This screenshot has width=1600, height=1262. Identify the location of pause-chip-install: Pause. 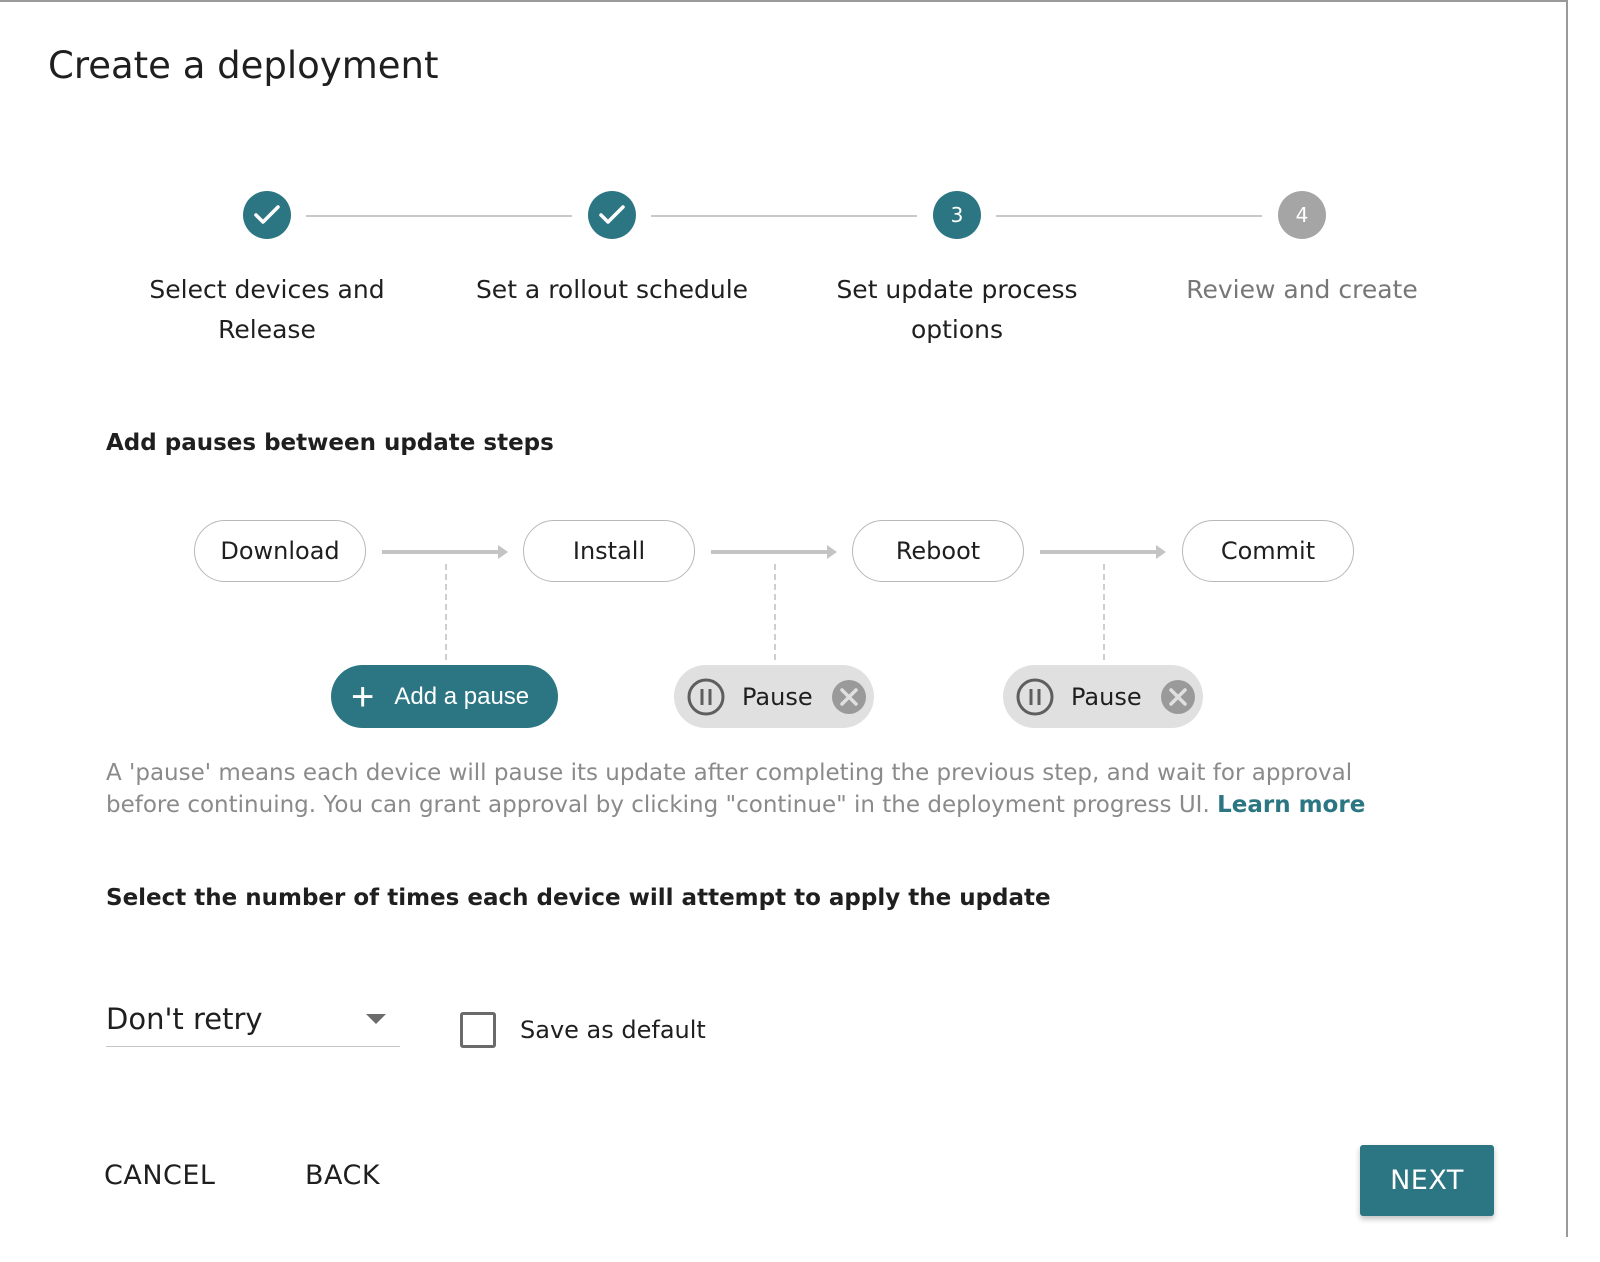
(774, 696).